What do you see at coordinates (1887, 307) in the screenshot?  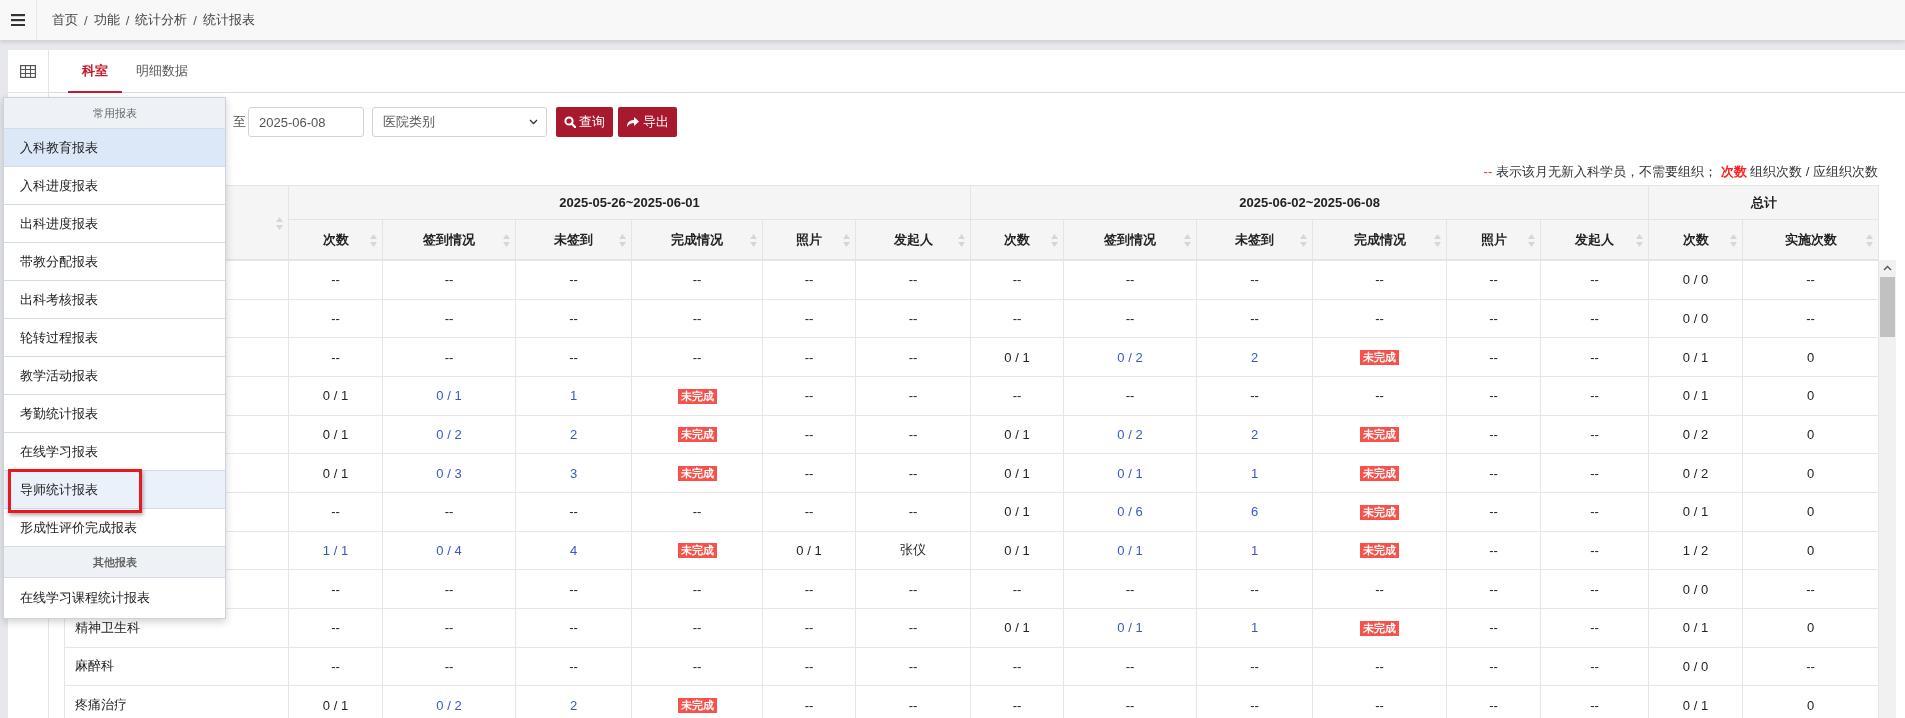 I see `scrollbar-thumb` at bounding box center [1887, 307].